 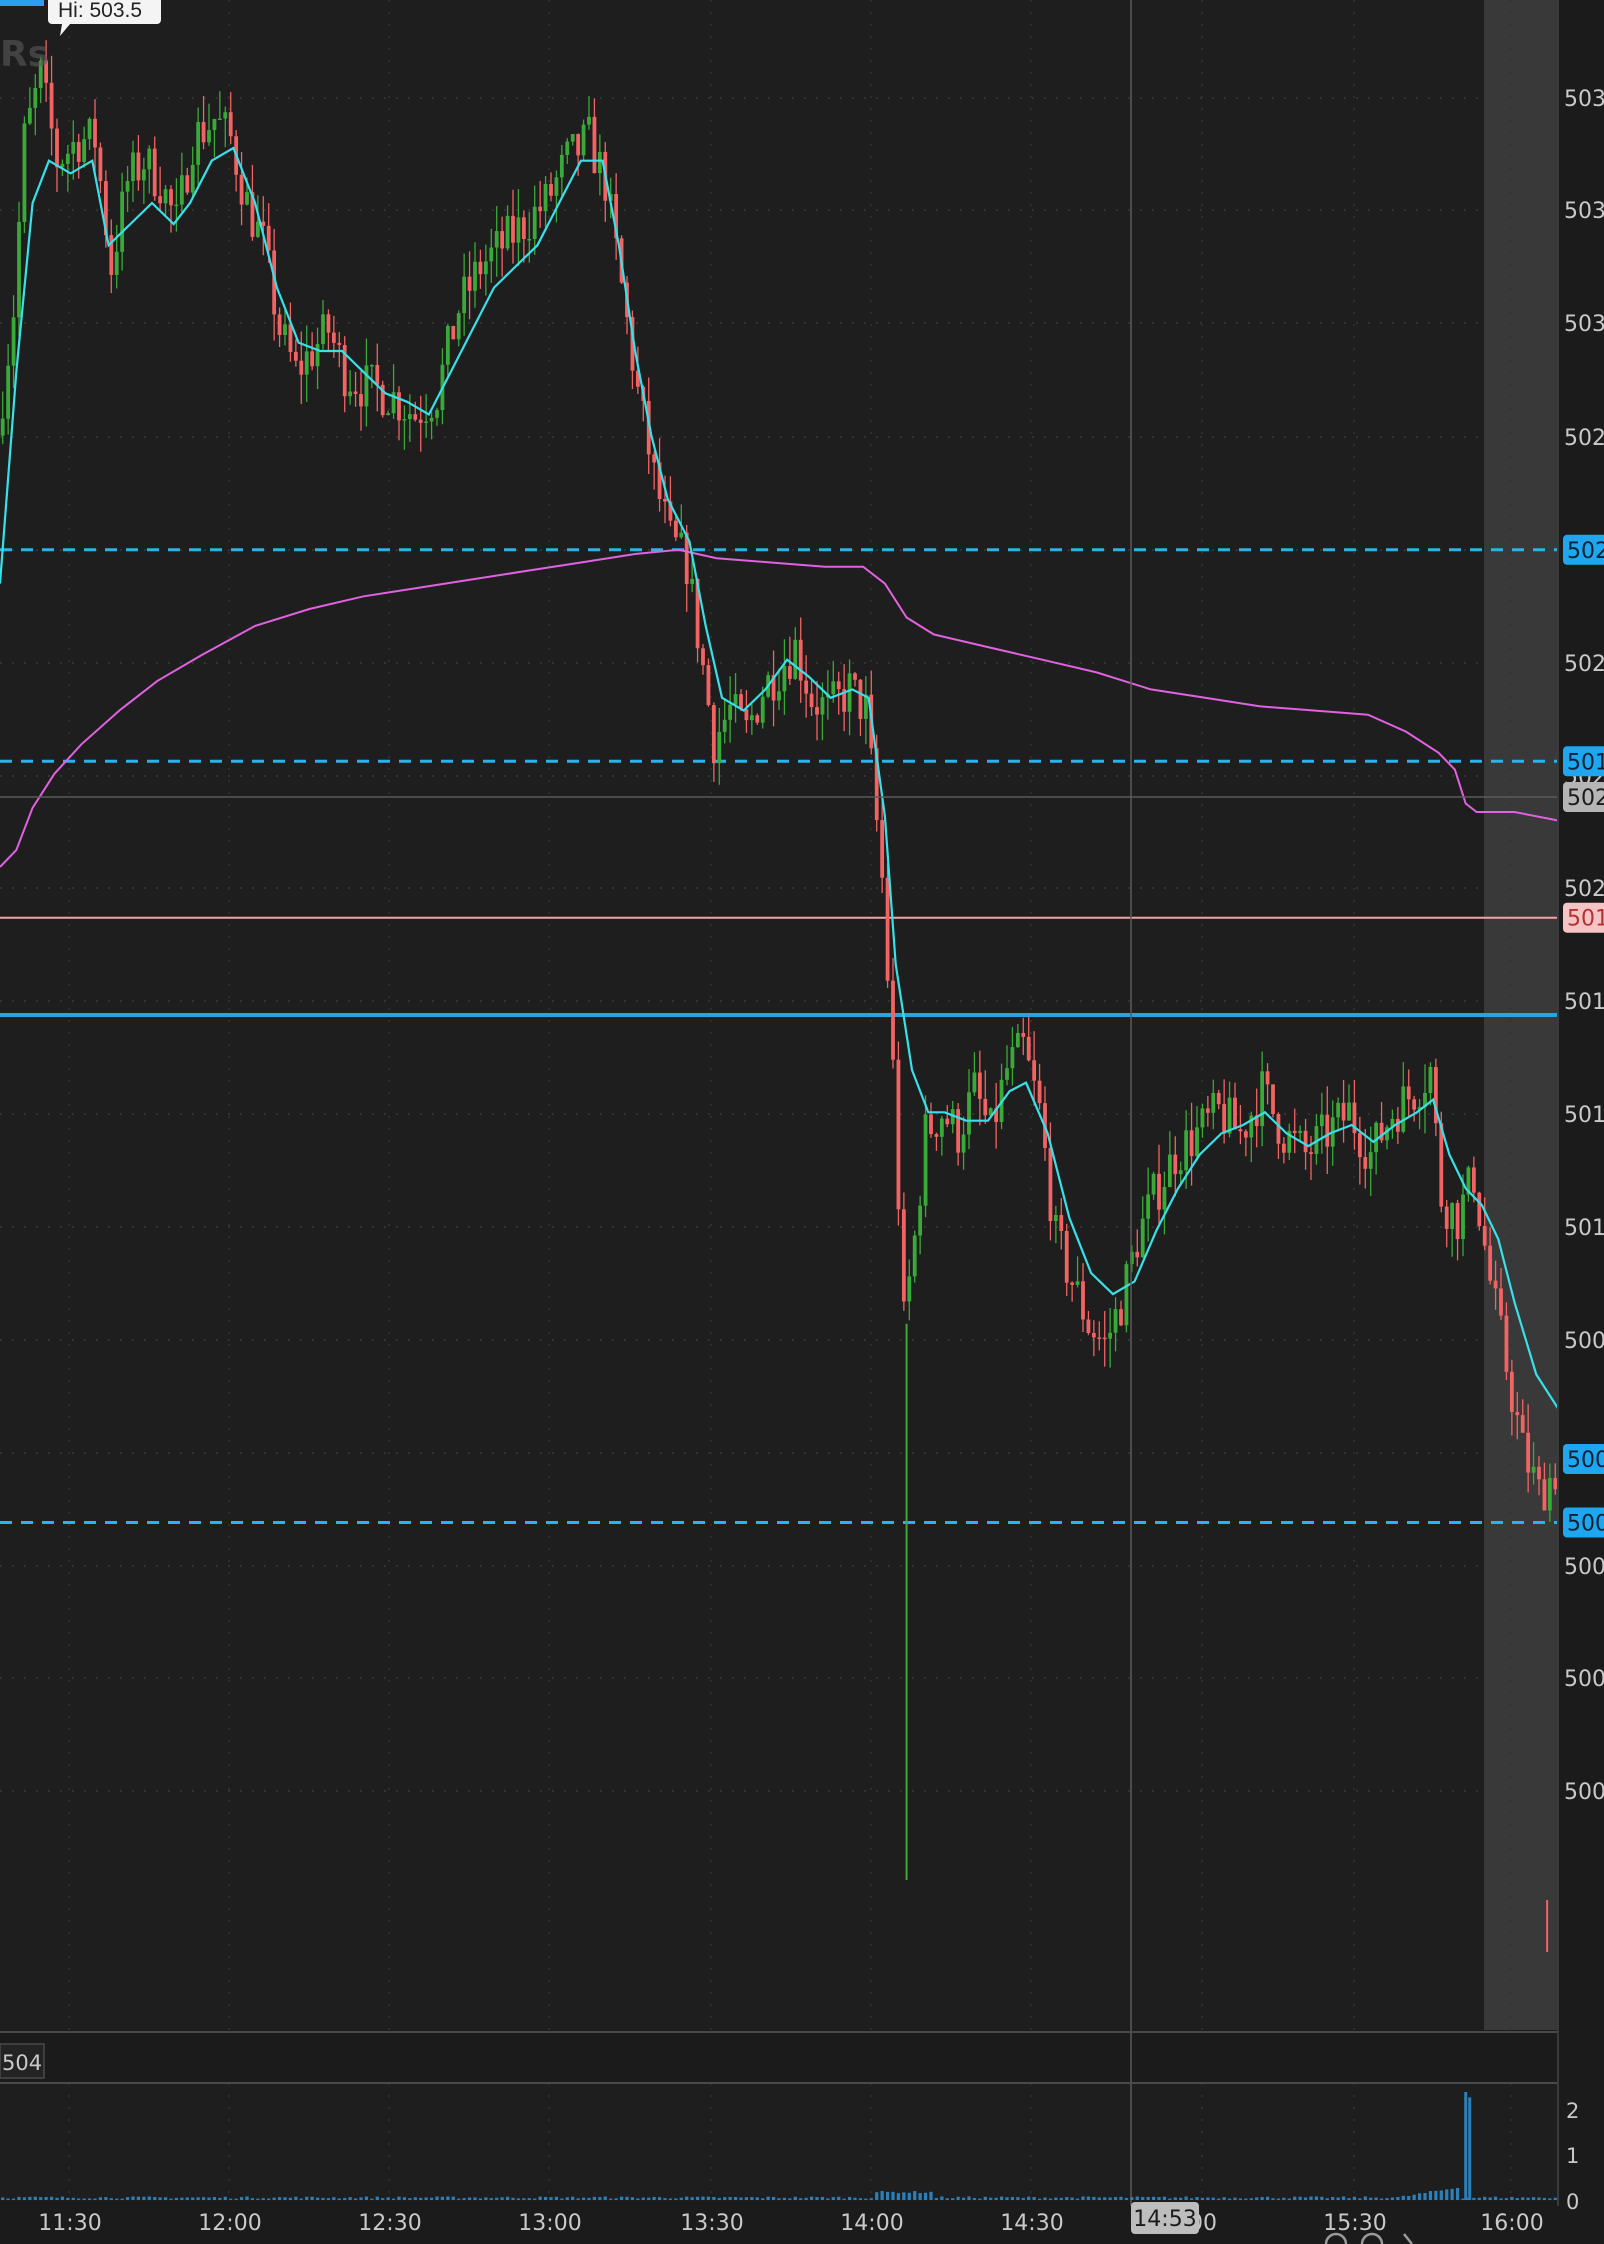 I want to click on hi-marker-stub, so click(x=22, y=3).